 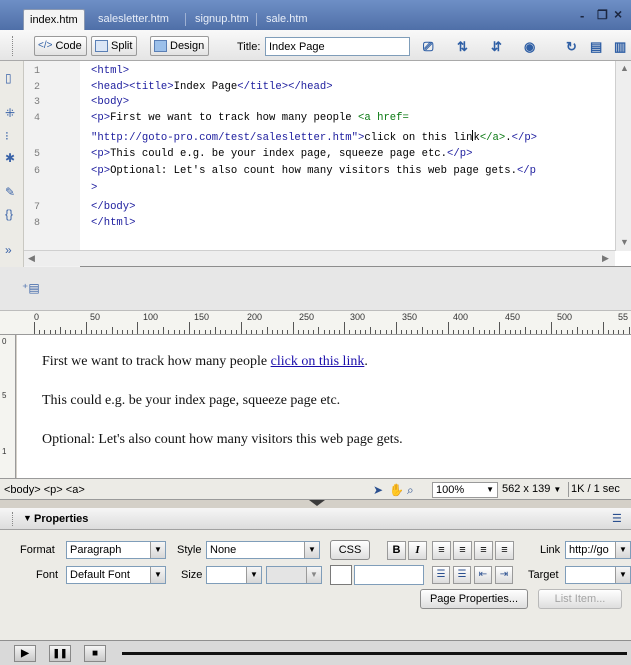 What do you see at coordinates (341, 575) in the screenshot?
I see `text-color-picker` at bounding box center [341, 575].